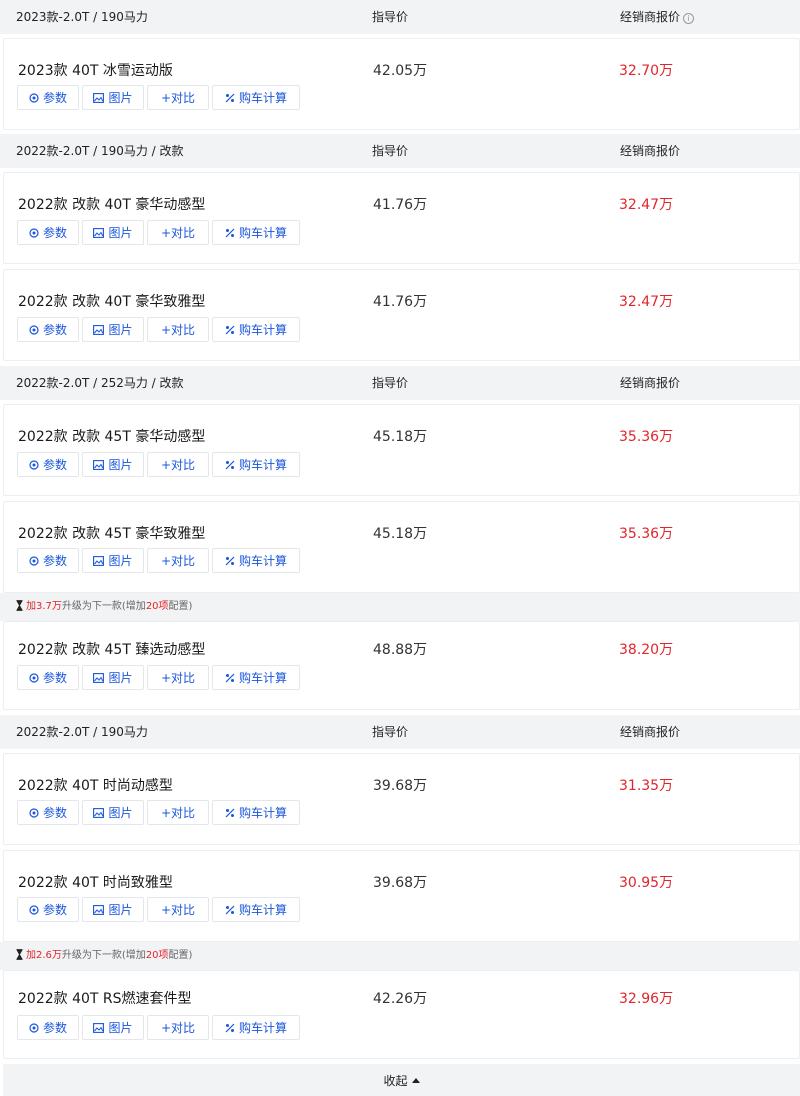 This screenshot has height=1096, width=800. What do you see at coordinates (111, 205) in the screenshot?
I see `model-name: 2022款 改款 40T 豪华动感型` at bounding box center [111, 205].